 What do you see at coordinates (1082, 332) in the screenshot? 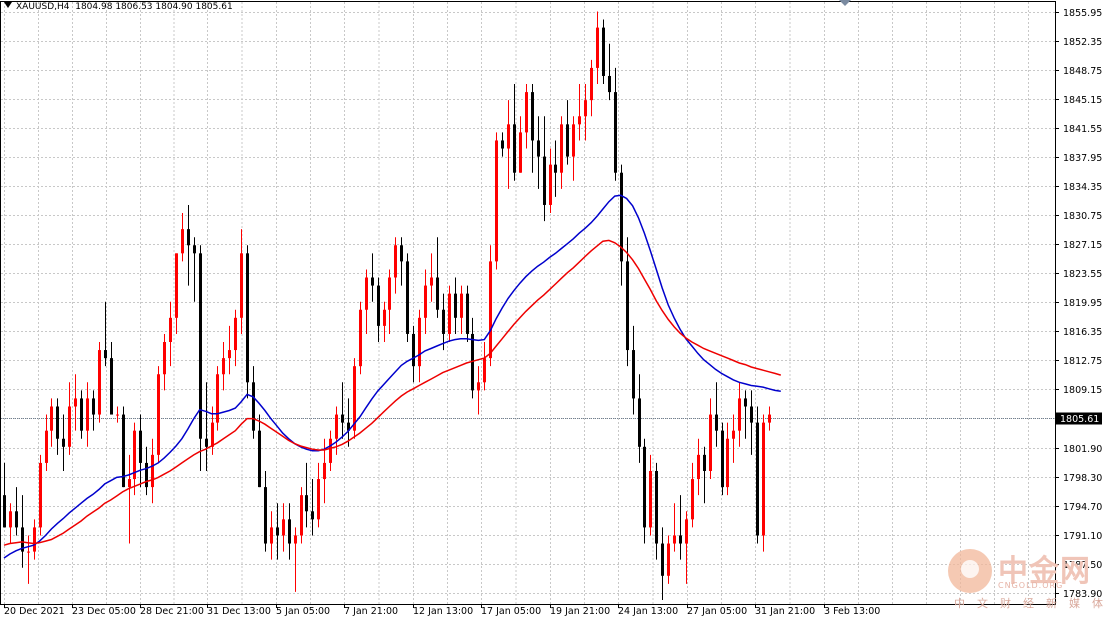
I see `y-tick-label: 1816.35` at bounding box center [1082, 332].